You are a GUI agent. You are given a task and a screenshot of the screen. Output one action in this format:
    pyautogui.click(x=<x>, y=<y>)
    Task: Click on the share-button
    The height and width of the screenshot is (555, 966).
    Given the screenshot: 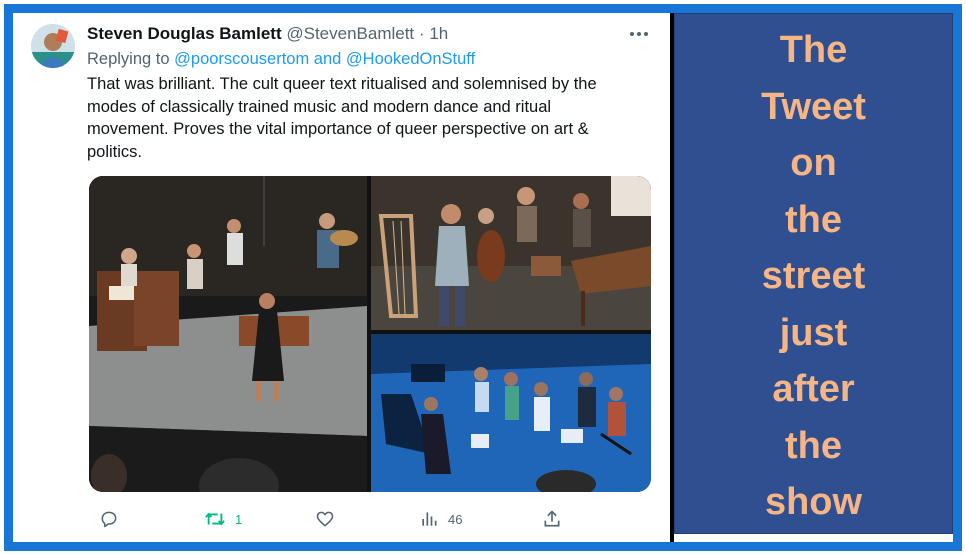 What is the action you would take?
    pyautogui.click(x=556, y=519)
    